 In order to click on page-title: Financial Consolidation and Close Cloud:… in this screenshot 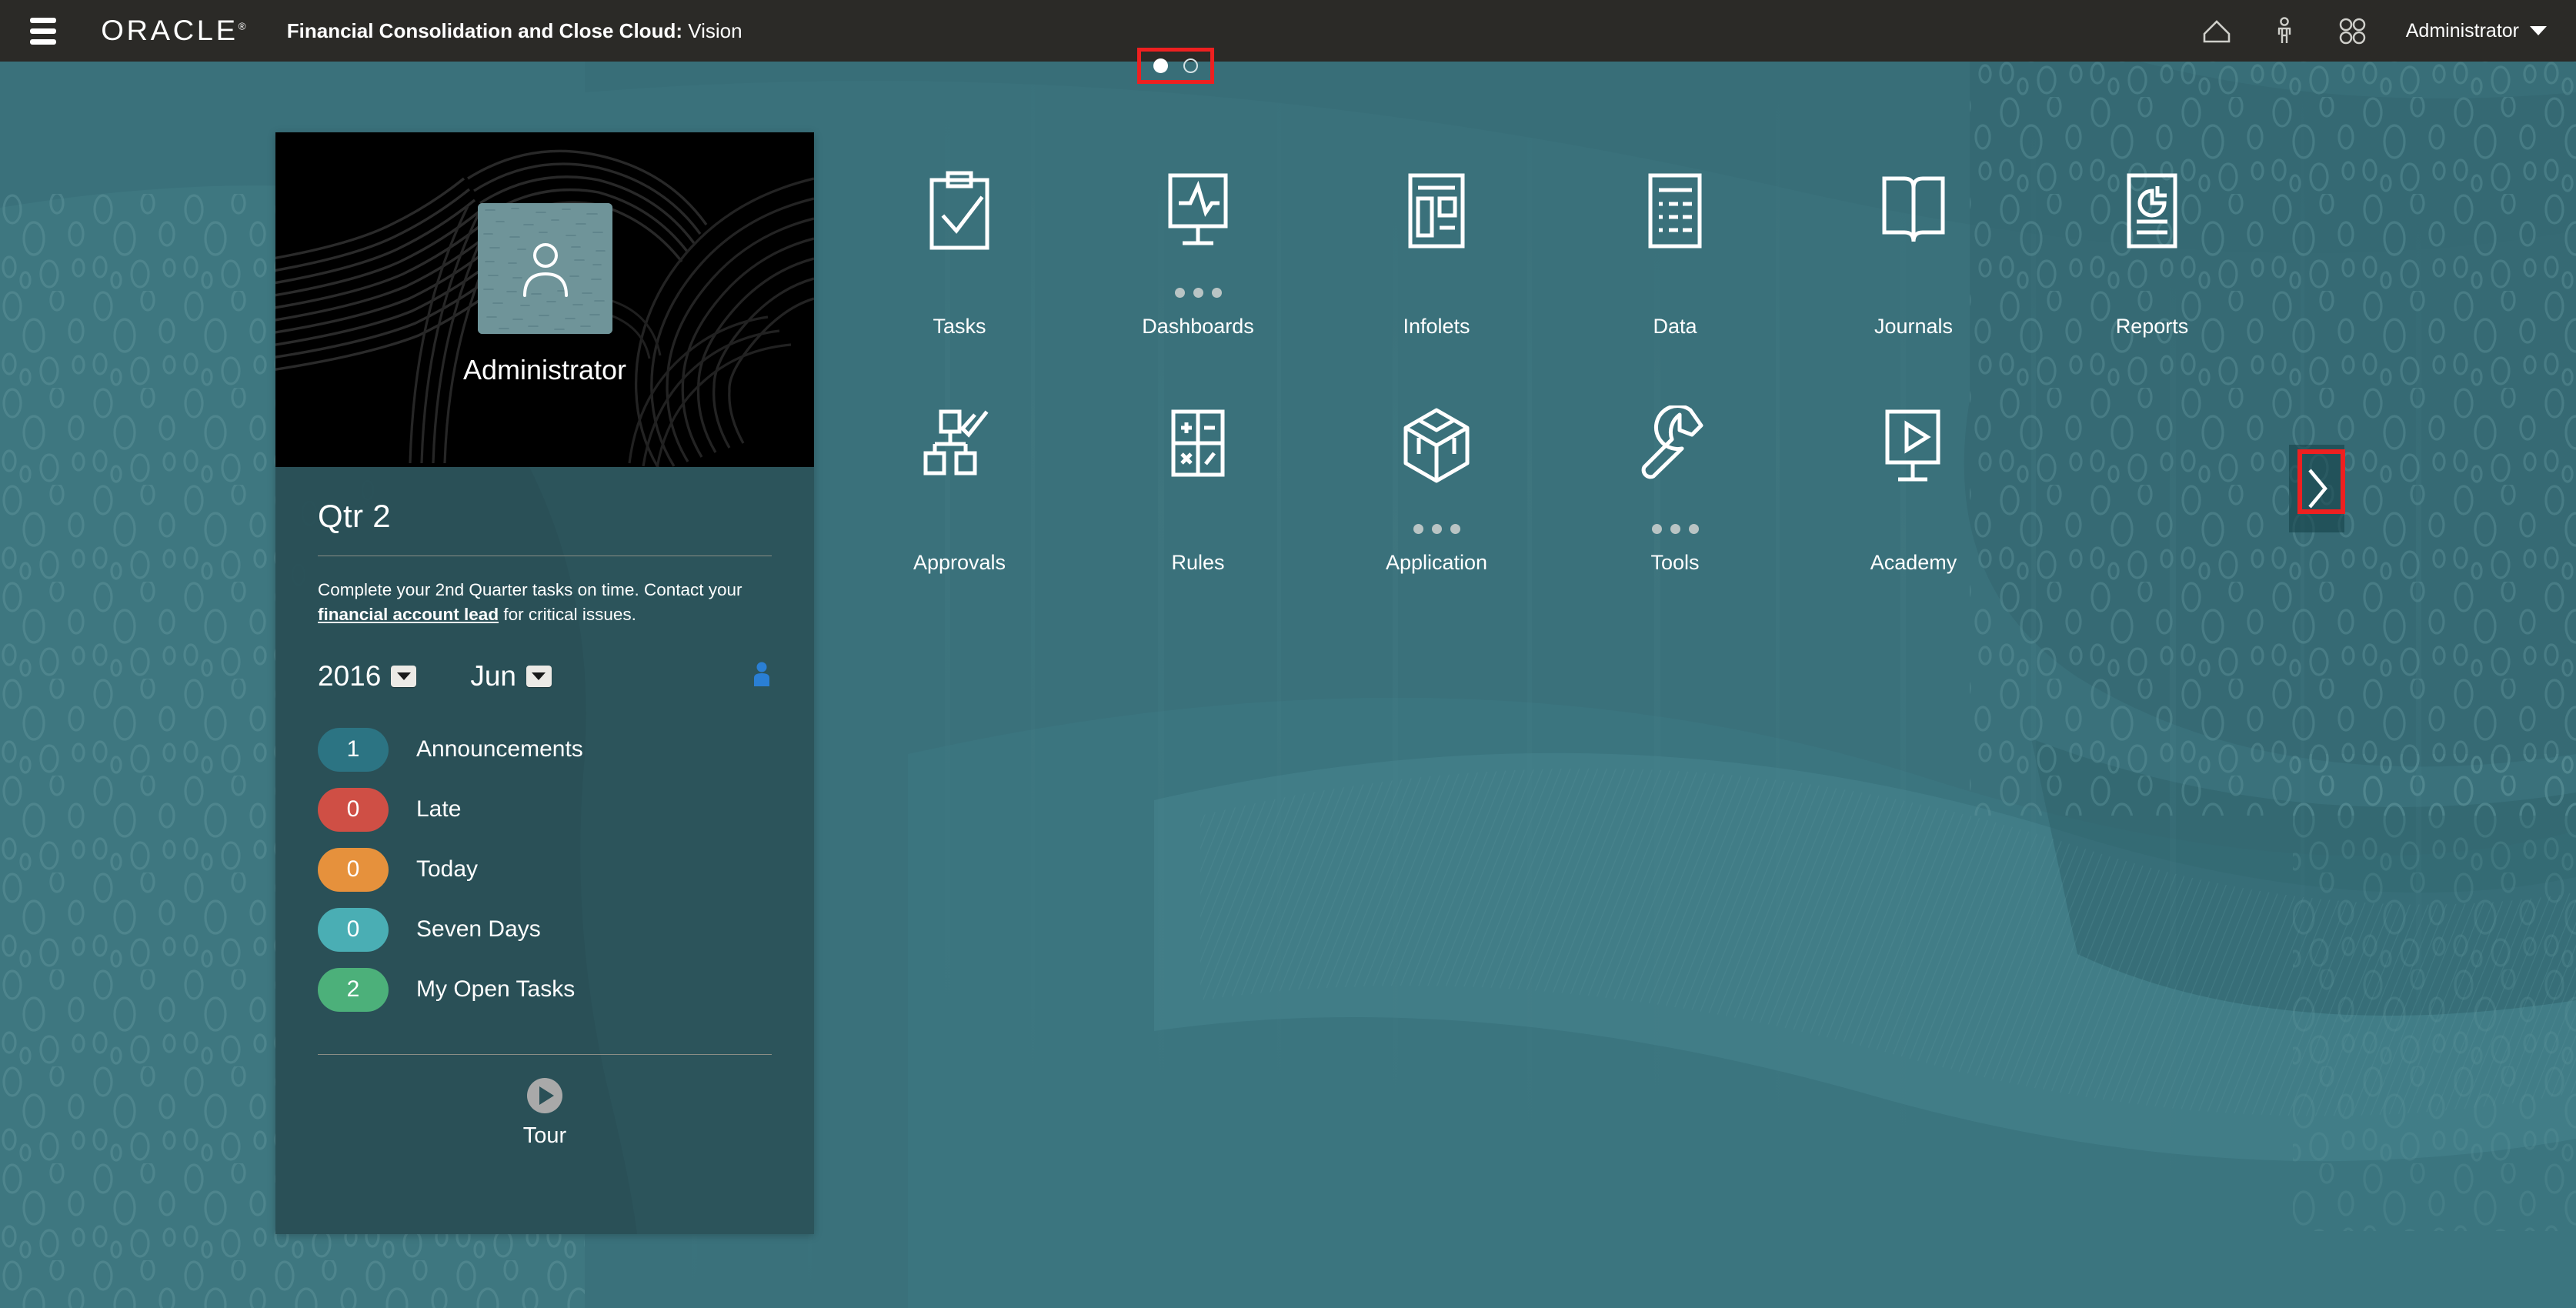, I will do `click(514, 31)`.